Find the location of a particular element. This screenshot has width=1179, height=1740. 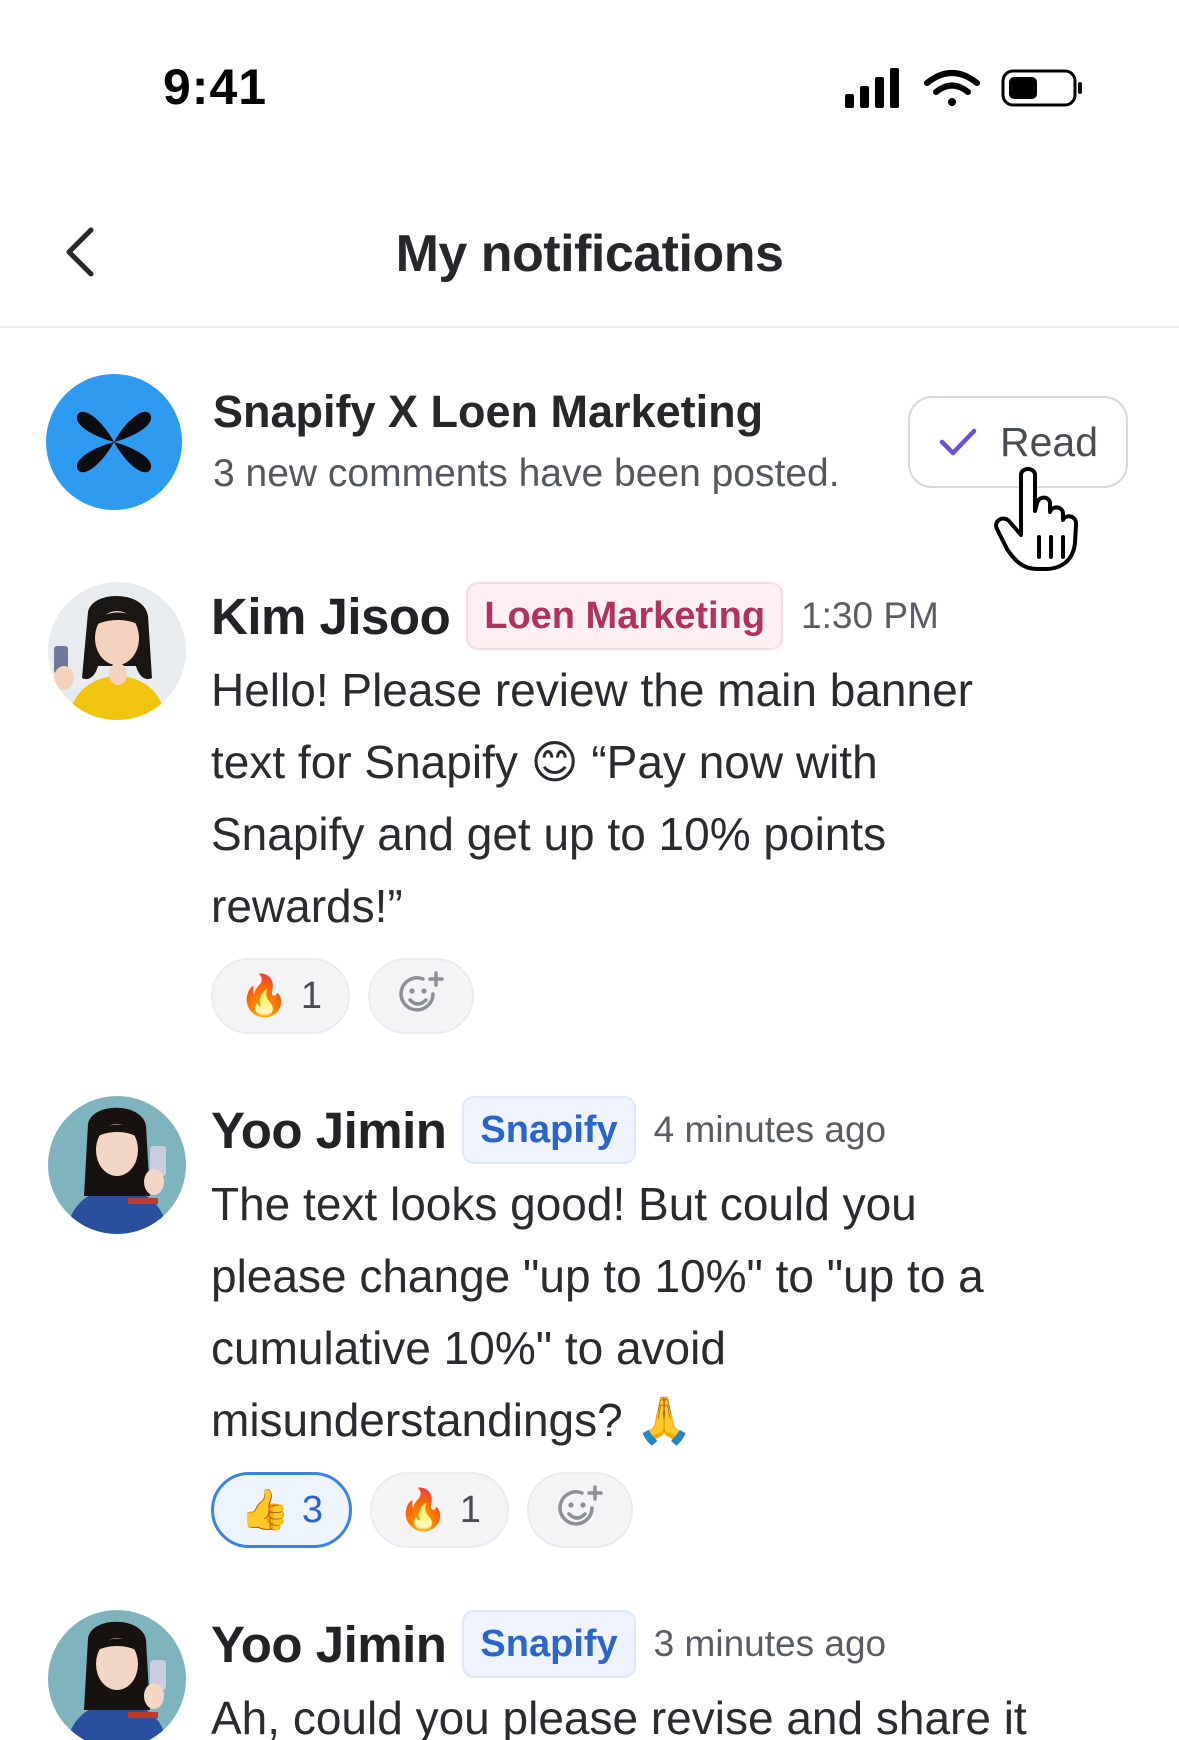

wifi-icon is located at coordinates (952, 88).